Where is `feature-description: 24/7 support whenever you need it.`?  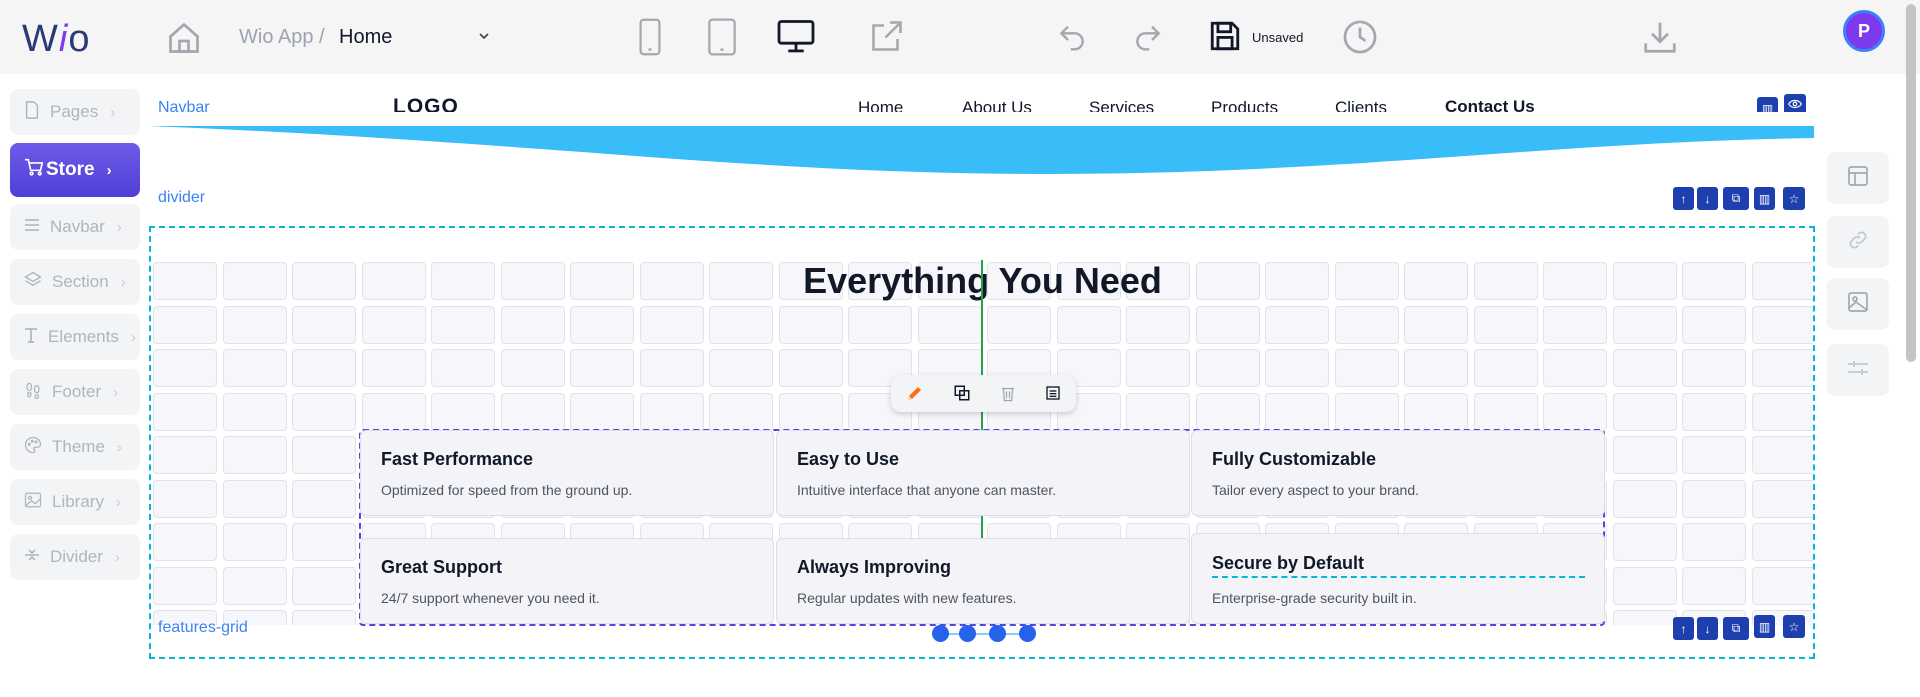
feature-description: 24/7 support whenever you need it. is located at coordinates (567, 598).